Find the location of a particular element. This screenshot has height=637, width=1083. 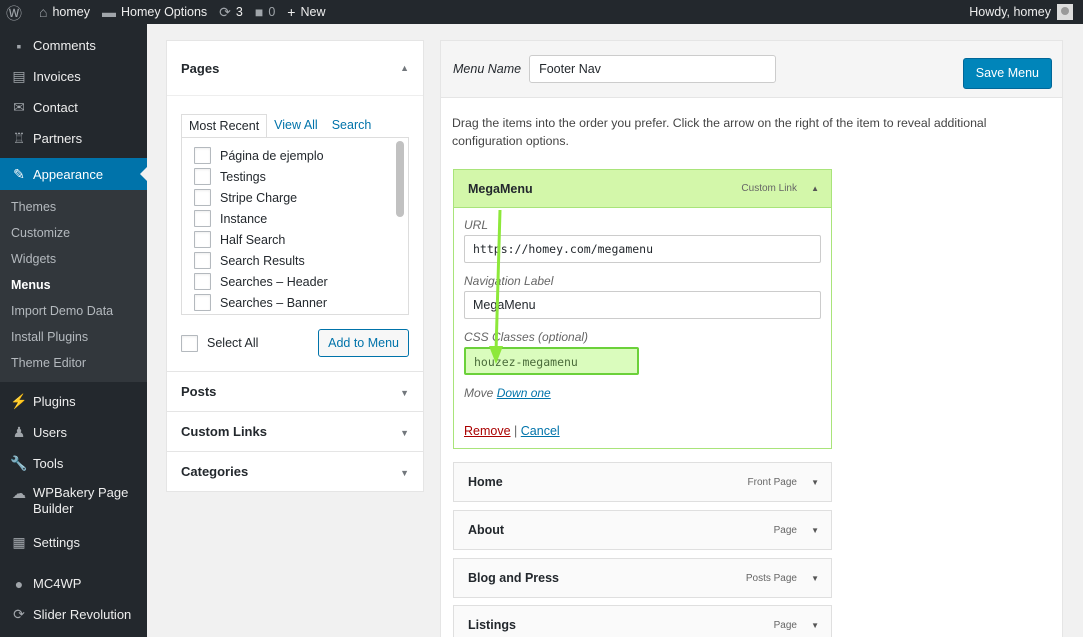

submenu-item-install-plugins: Install Plugins is located at coordinates (73, 337).